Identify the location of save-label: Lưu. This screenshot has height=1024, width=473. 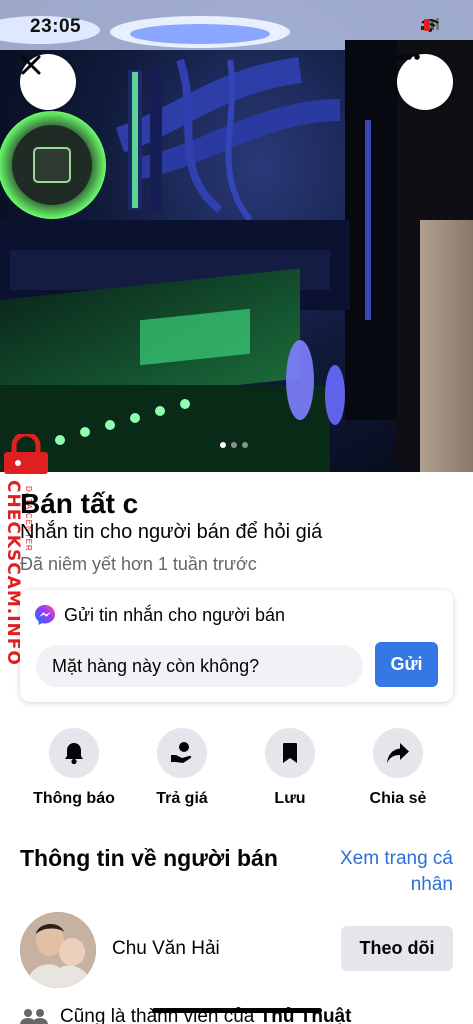
(290, 798).